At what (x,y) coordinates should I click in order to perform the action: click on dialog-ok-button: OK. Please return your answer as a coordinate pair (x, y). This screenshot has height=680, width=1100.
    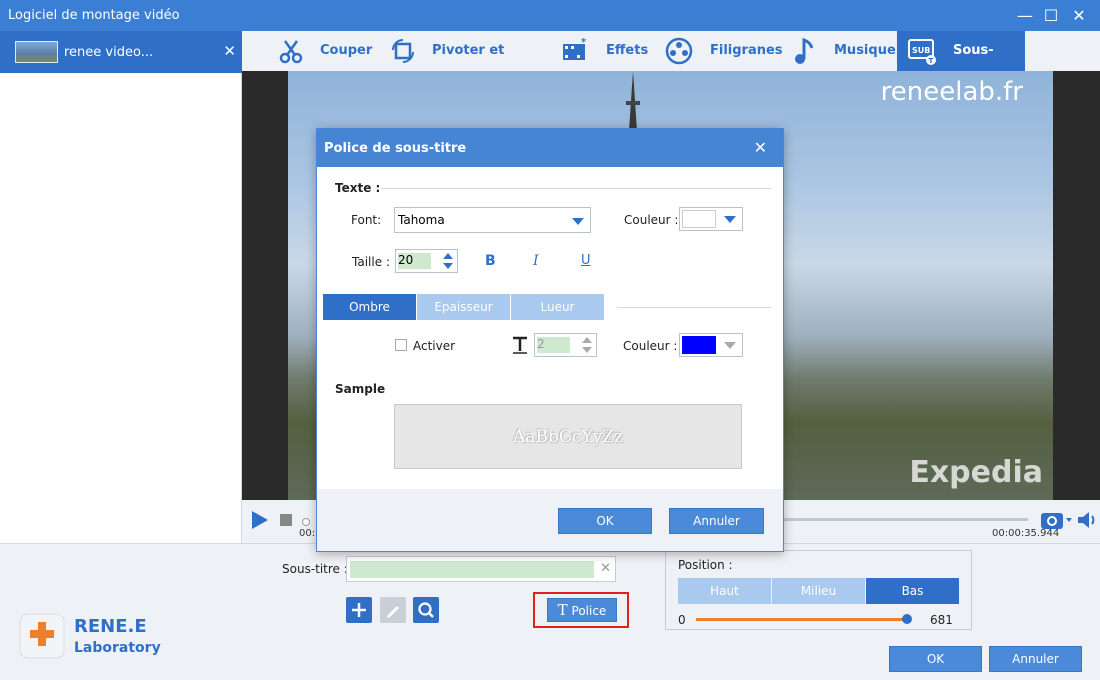
    Looking at the image, I should click on (605, 521).